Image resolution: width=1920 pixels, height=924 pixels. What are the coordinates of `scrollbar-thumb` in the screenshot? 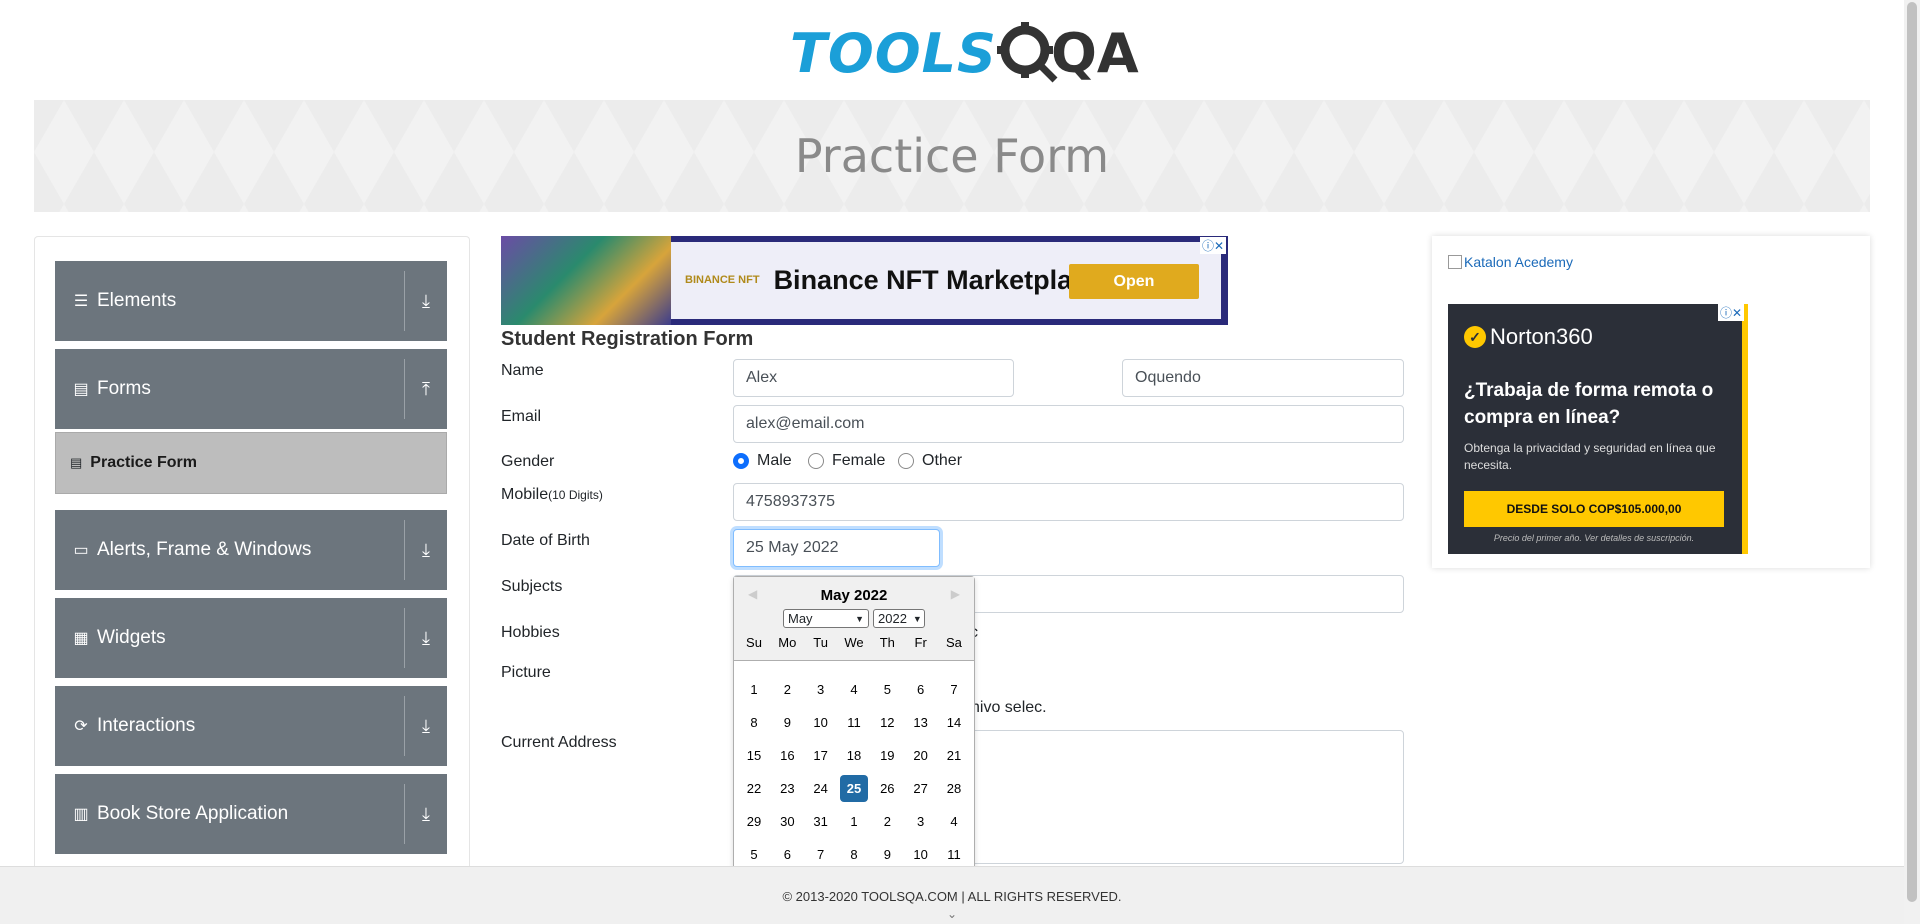 It's located at (1912, 452).